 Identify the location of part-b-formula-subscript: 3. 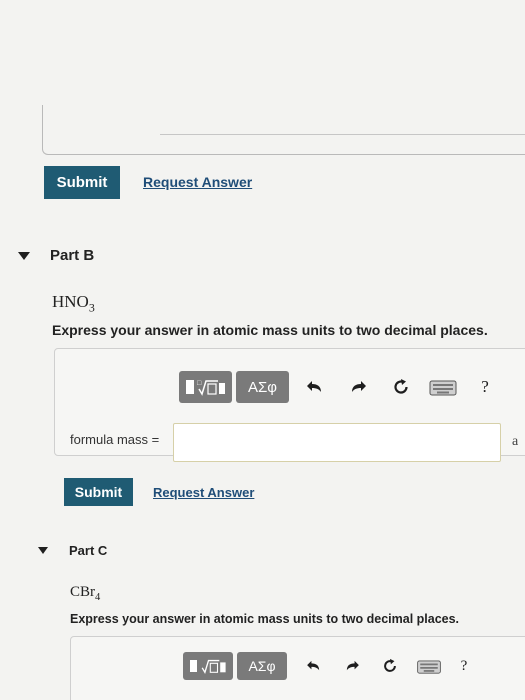
(91, 307).